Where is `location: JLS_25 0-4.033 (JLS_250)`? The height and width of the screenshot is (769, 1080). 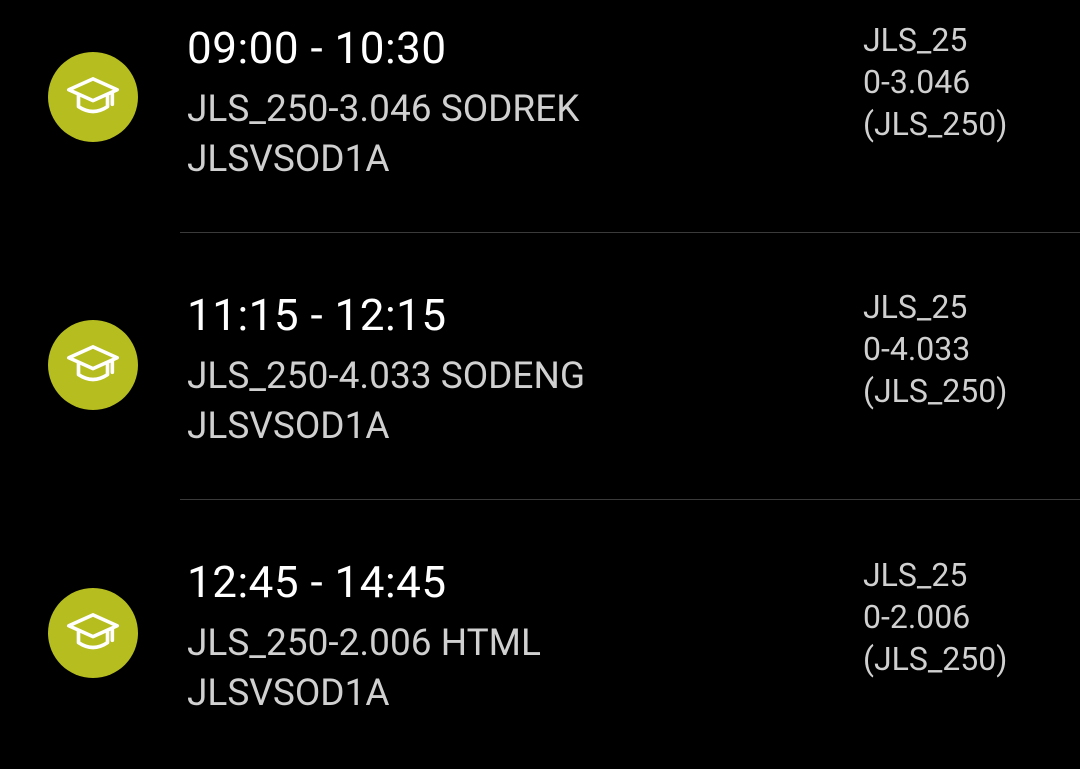 location: JLS_25 0-4.033 (JLS_250) is located at coordinates (963, 349).